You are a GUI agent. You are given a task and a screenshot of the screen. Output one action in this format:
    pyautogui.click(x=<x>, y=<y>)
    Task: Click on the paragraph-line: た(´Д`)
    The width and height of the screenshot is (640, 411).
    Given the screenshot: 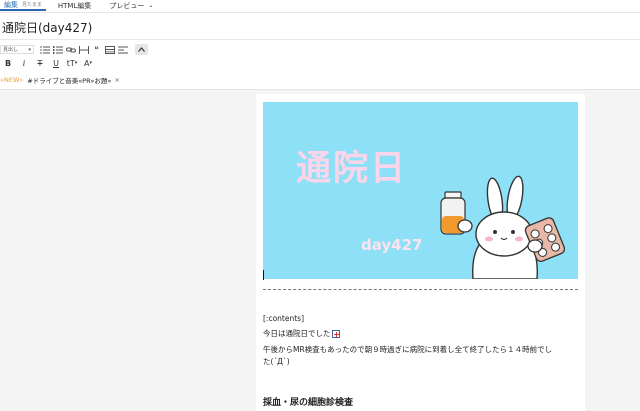 What is the action you would take?
    pyautogui.click(x=276, y=361)
    